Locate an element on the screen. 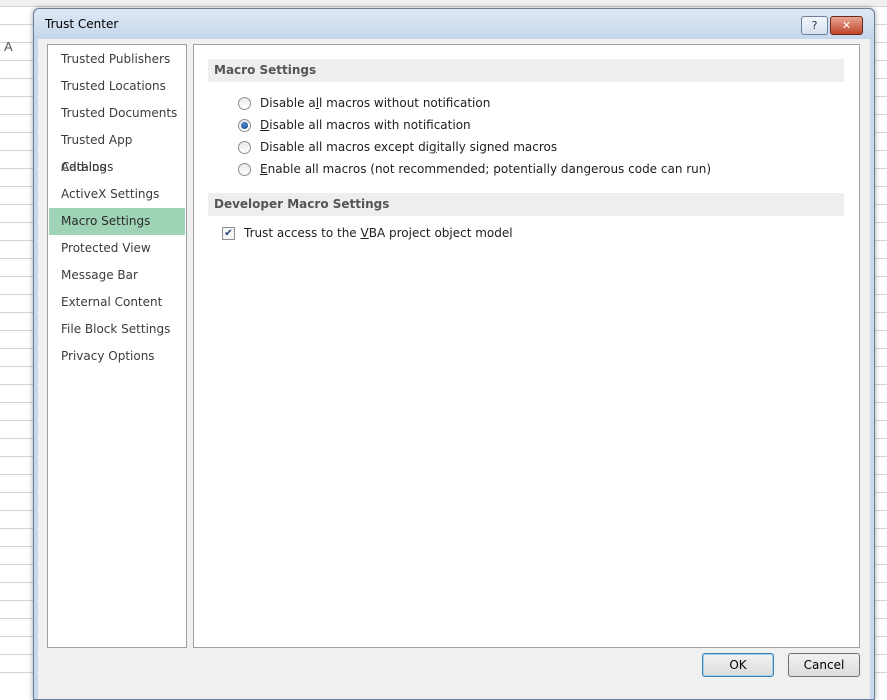 The image size is (887, 700). close-icon: ✕ is located at coordinates (846, 25).